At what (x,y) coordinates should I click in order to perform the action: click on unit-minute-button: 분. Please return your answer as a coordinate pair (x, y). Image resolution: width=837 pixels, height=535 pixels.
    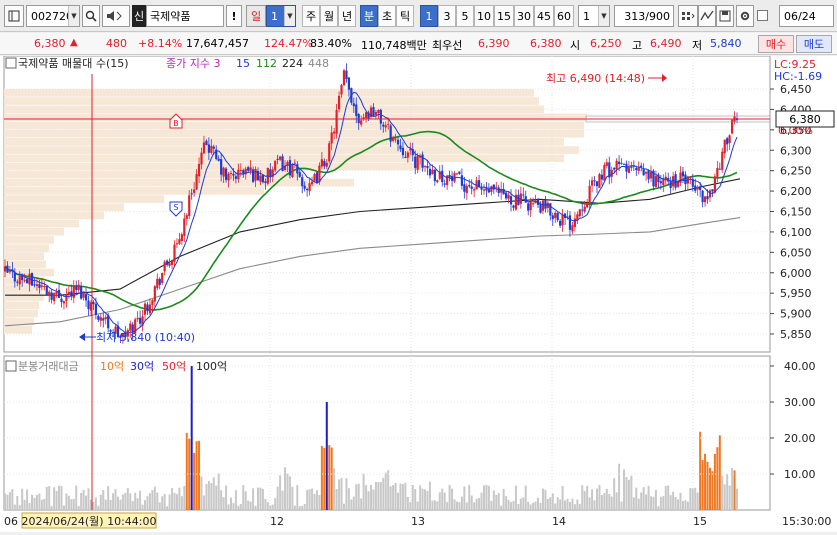
    Looking at the image, I should click on (369, 16).